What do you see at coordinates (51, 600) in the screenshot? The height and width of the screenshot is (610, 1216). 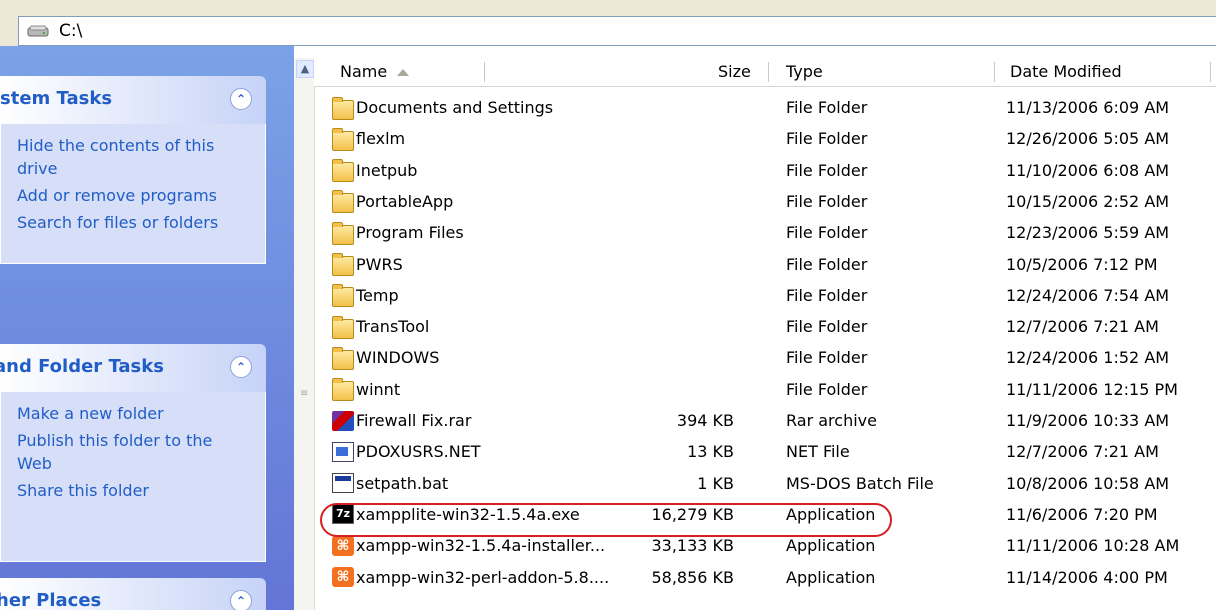 I see `group-title: her Places` at bounding box center [51, 600].